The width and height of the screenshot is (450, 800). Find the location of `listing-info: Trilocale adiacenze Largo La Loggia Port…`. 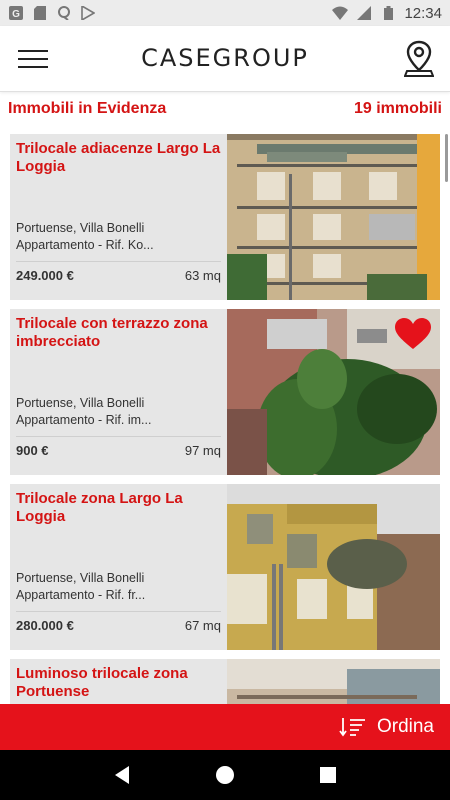

listing-info: Trilocale adiacenze Largo La Loggia Port… is located at coordinates (118, 217).